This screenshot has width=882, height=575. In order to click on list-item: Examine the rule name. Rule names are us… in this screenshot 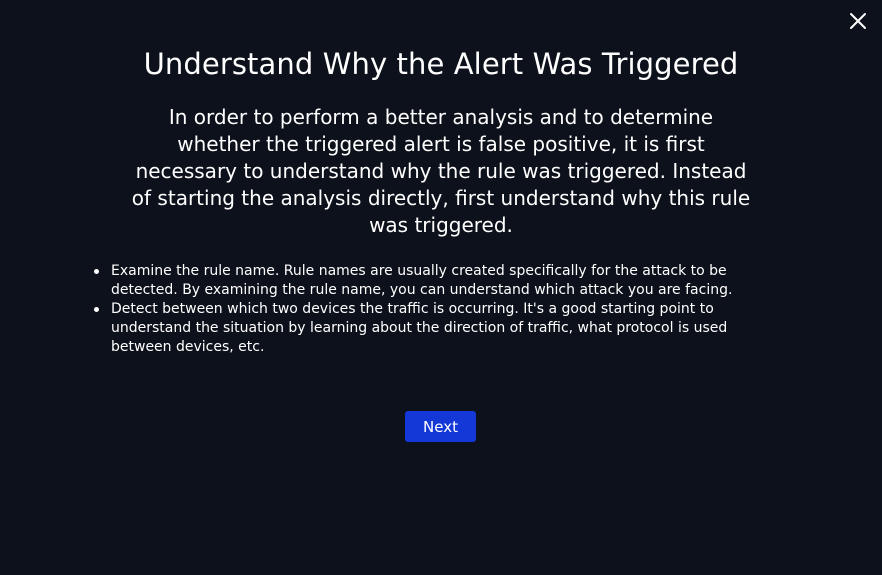, I will do `click(439, 281)`.